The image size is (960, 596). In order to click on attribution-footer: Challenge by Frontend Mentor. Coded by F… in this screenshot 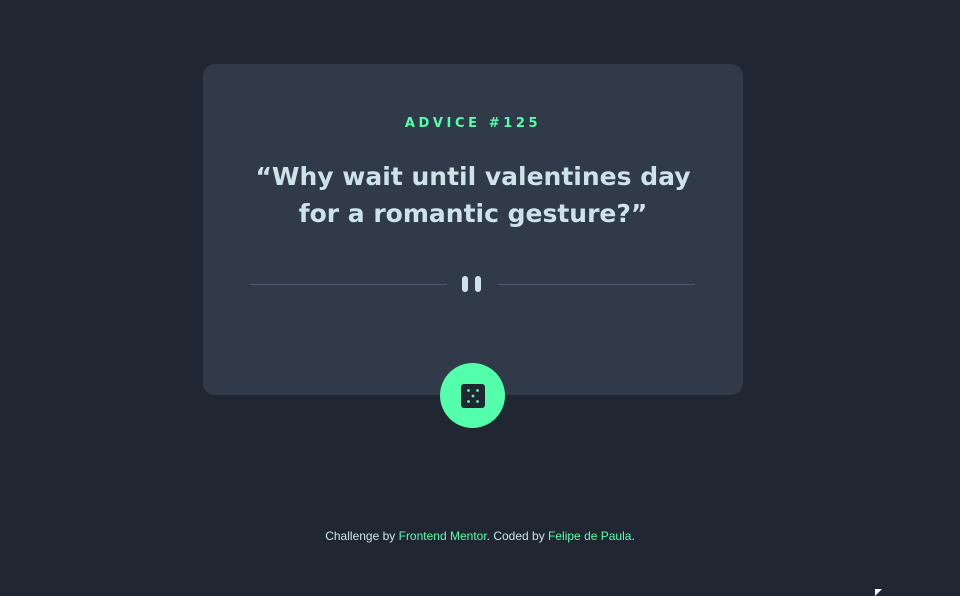, I will do `click(480, 536)`.